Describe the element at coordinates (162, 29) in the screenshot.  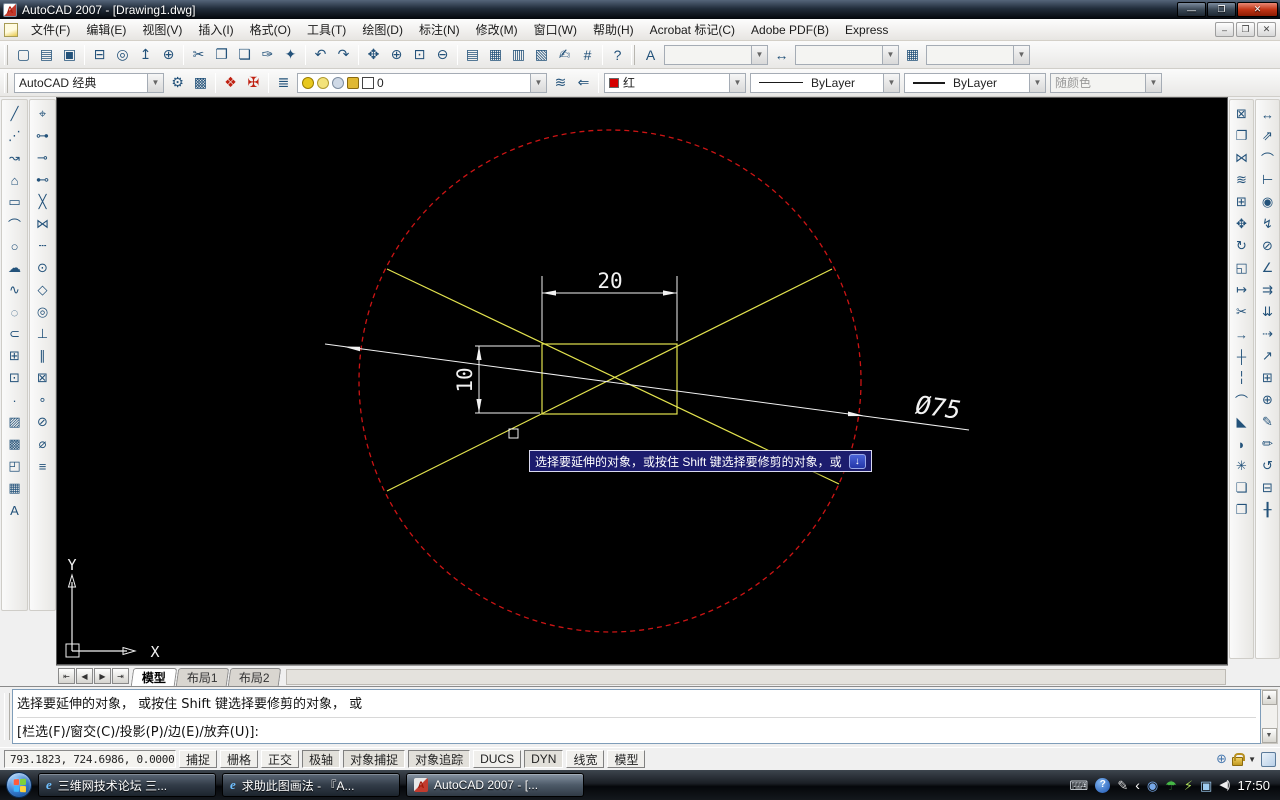
I see `menu-view: 视图(V)` at that location.